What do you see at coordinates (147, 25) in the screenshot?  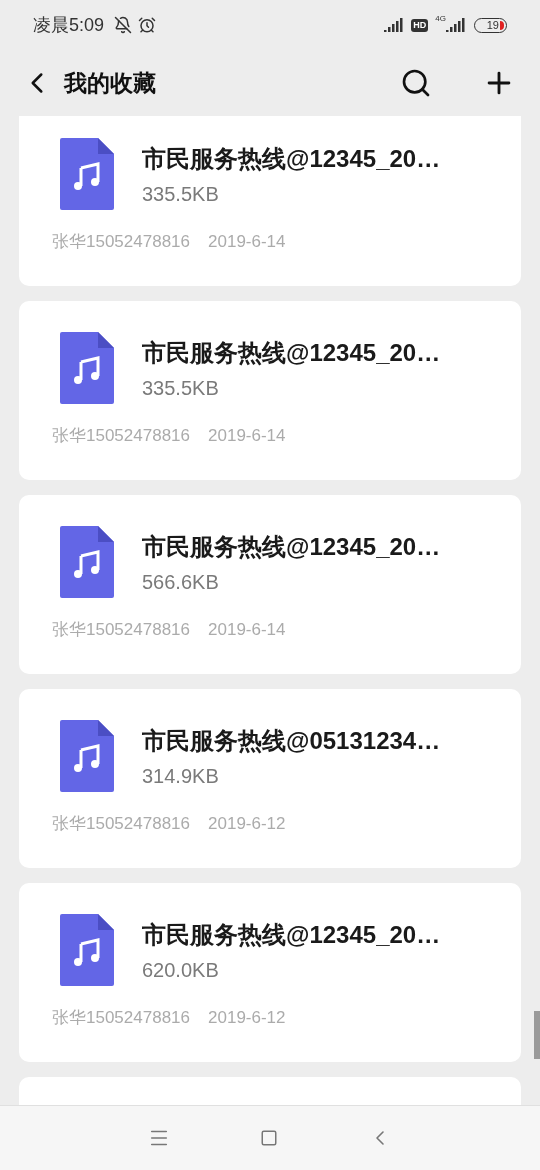 I see `alarm-icon` at bounding box center [147, 25].